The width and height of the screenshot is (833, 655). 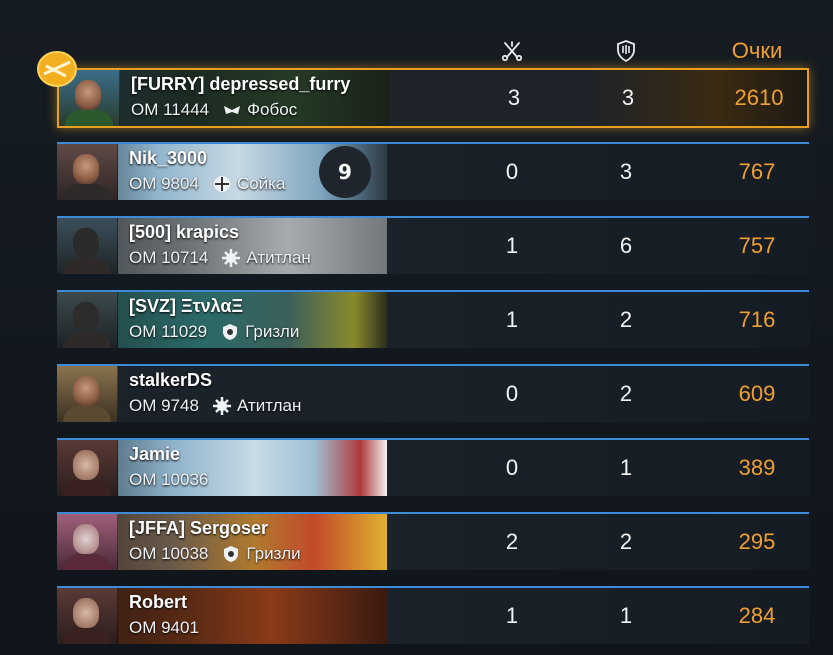 What do you see at coordinates (222, 246) in the screenshot?
I see `player-banner: [500] krapics ОМ 10714 Атитлан` at bounding box center [222, 246].